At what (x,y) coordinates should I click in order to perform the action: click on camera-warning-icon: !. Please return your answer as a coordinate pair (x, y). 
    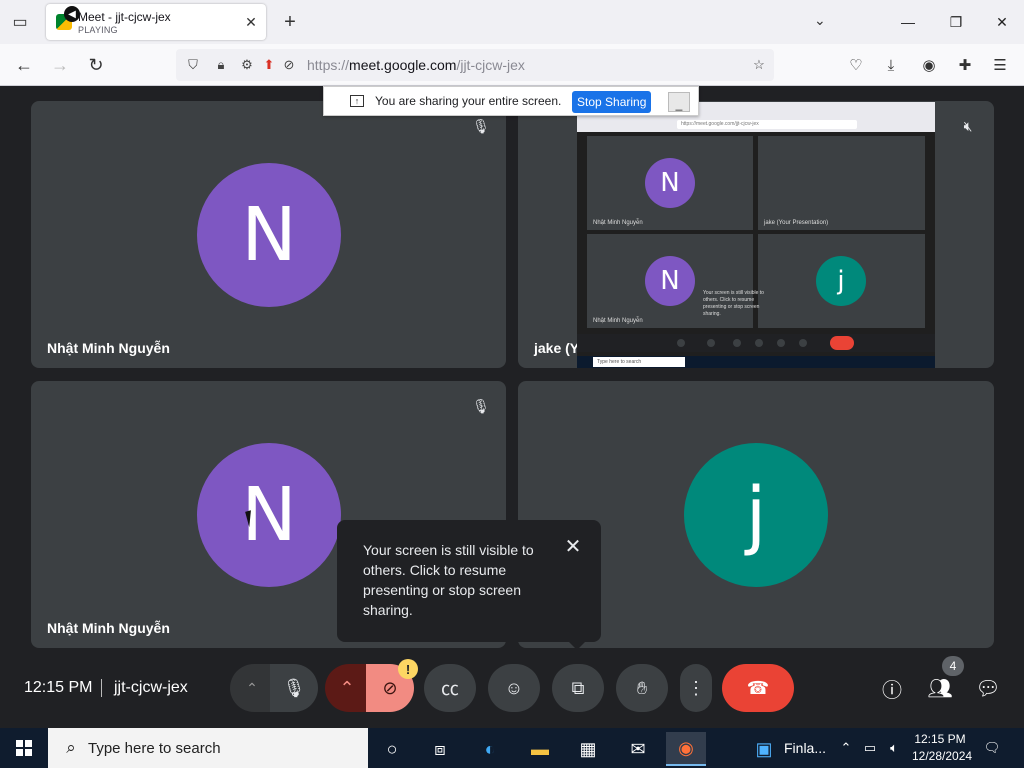
    Looking at the image, I should click on (408, 669).